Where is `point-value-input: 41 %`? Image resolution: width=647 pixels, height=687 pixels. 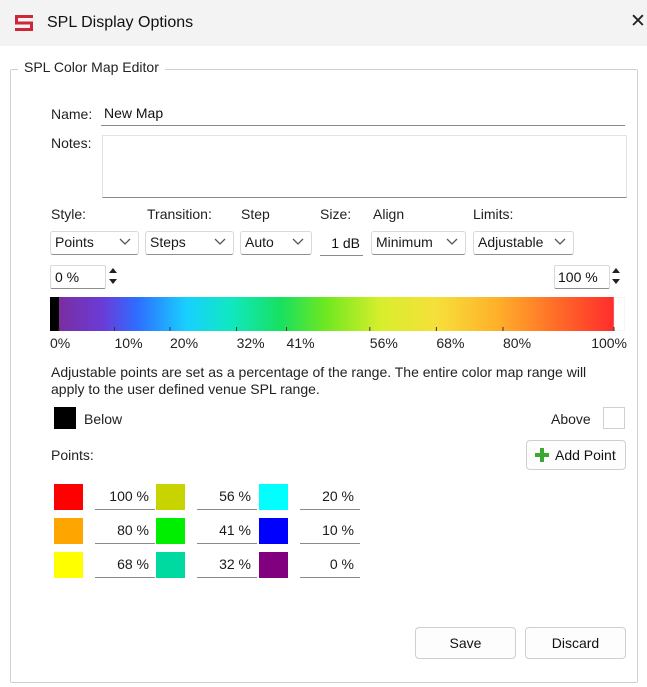 point-value-input: 41 % is located at coordinates (227, 531).